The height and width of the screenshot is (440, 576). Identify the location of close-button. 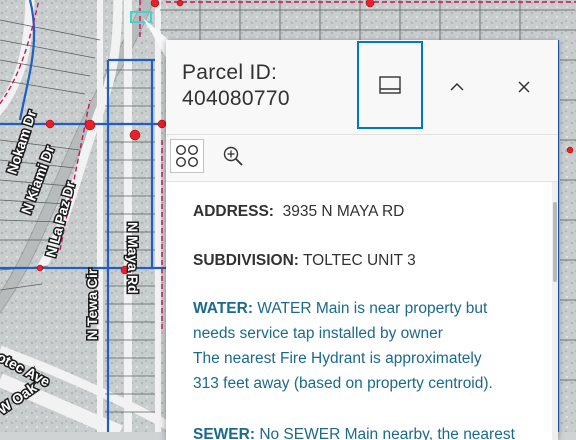
(524, 87).